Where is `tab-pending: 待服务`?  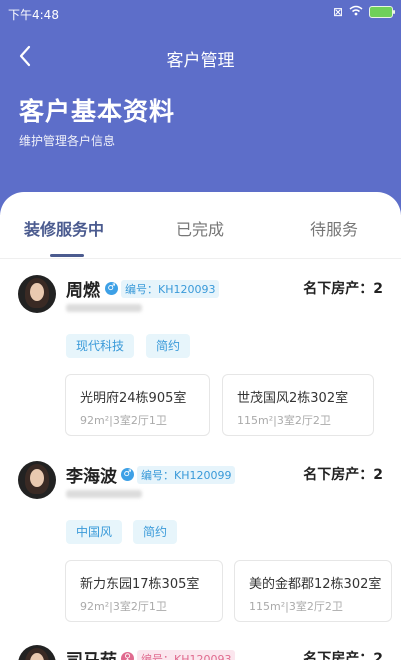
tab-pending: 待服务 is located at coordinates (334, 228).